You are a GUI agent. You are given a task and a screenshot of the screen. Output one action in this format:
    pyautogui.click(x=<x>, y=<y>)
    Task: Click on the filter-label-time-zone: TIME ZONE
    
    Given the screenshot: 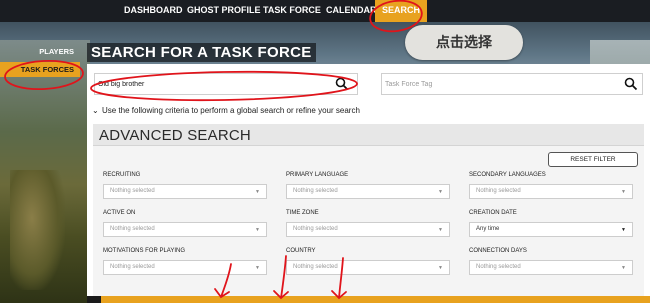 What is the action you would take?
    pyautogui.click(x=302, y=213)
    